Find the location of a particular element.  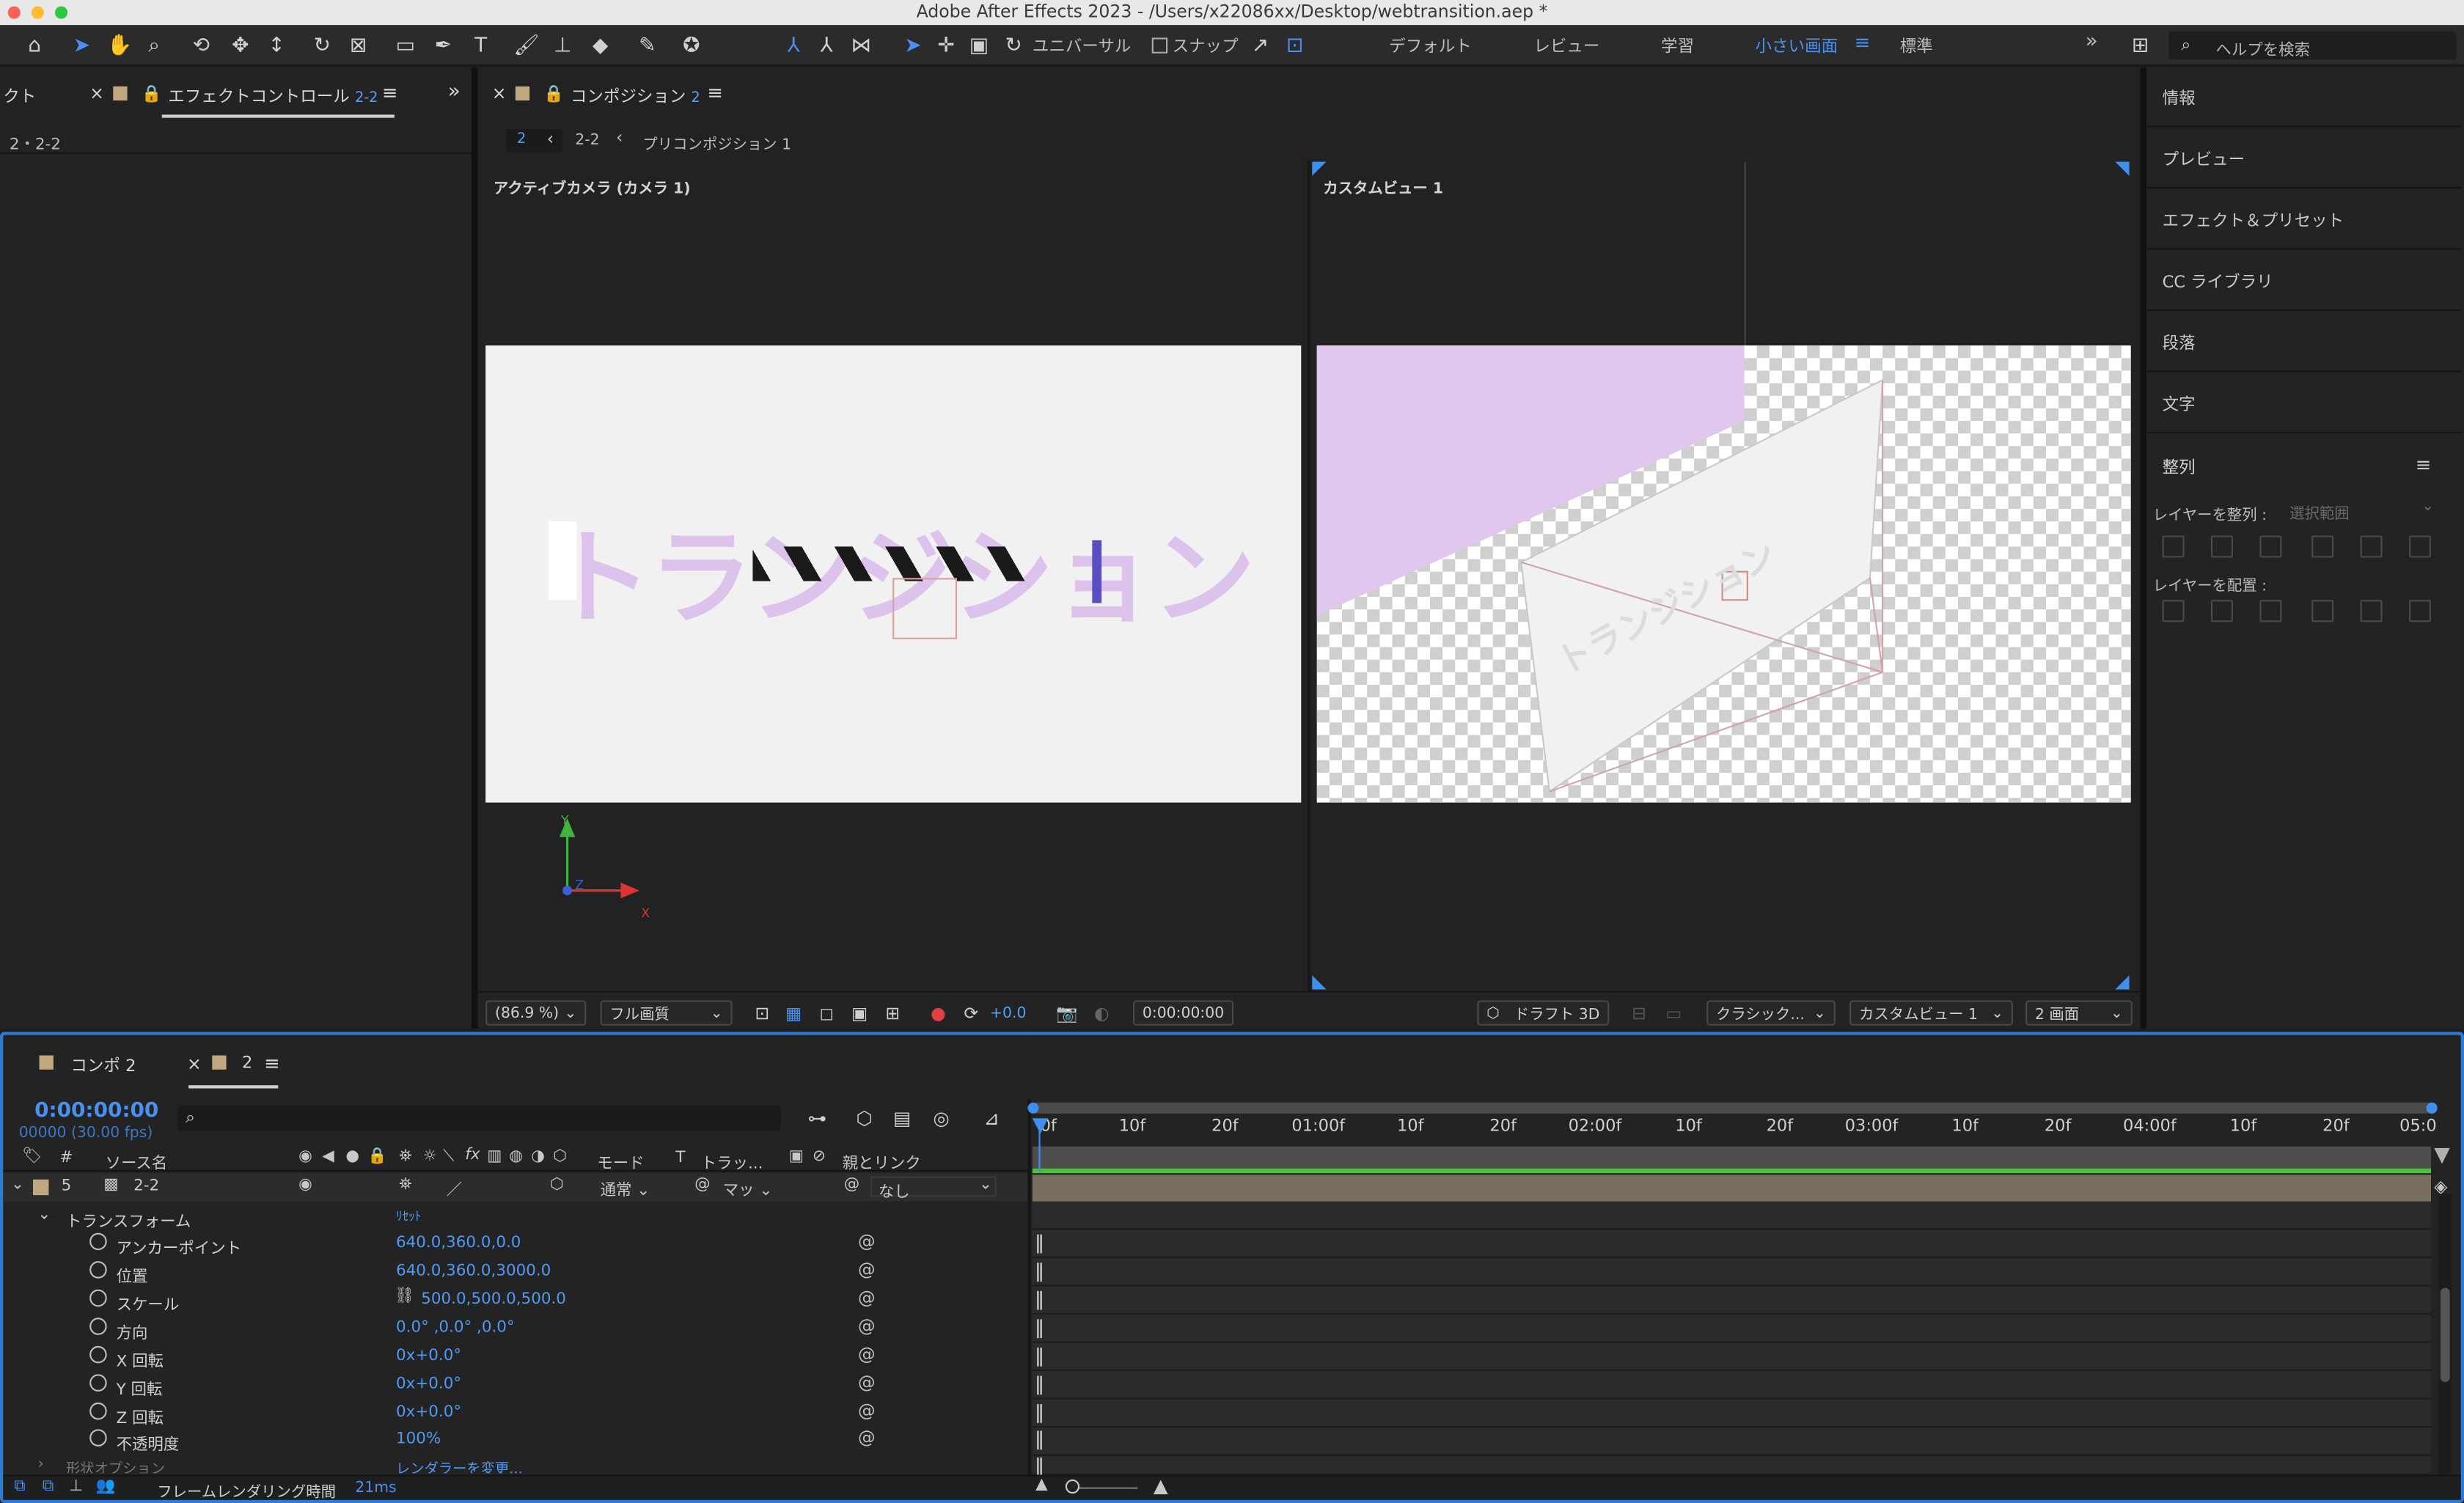

layer-search-field: ⌕ is located at coordinates (479, 1118).